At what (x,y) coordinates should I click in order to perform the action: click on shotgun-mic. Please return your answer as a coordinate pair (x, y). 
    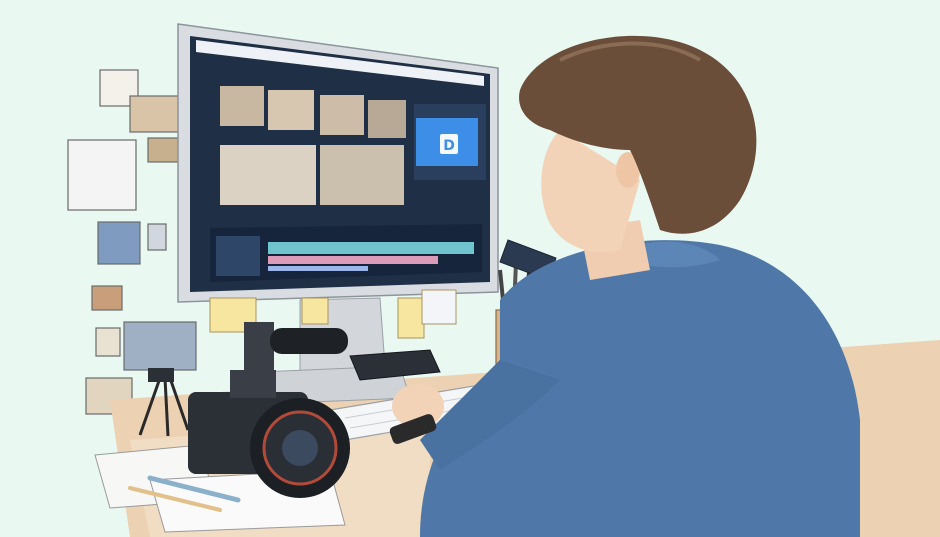
    Looking at the image, I should click on (309, 341).